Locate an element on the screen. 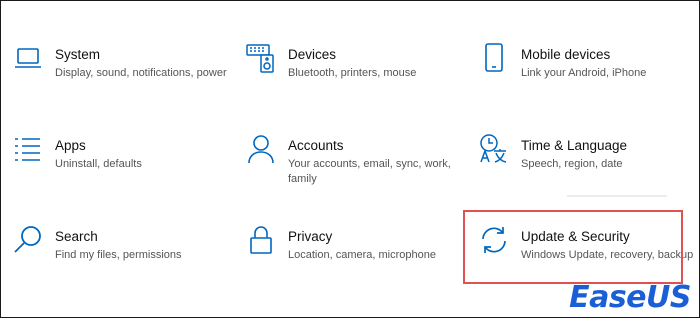 The height and width of the screenshot is (318, 700). highlight-box is located at coordinates (573, 247).